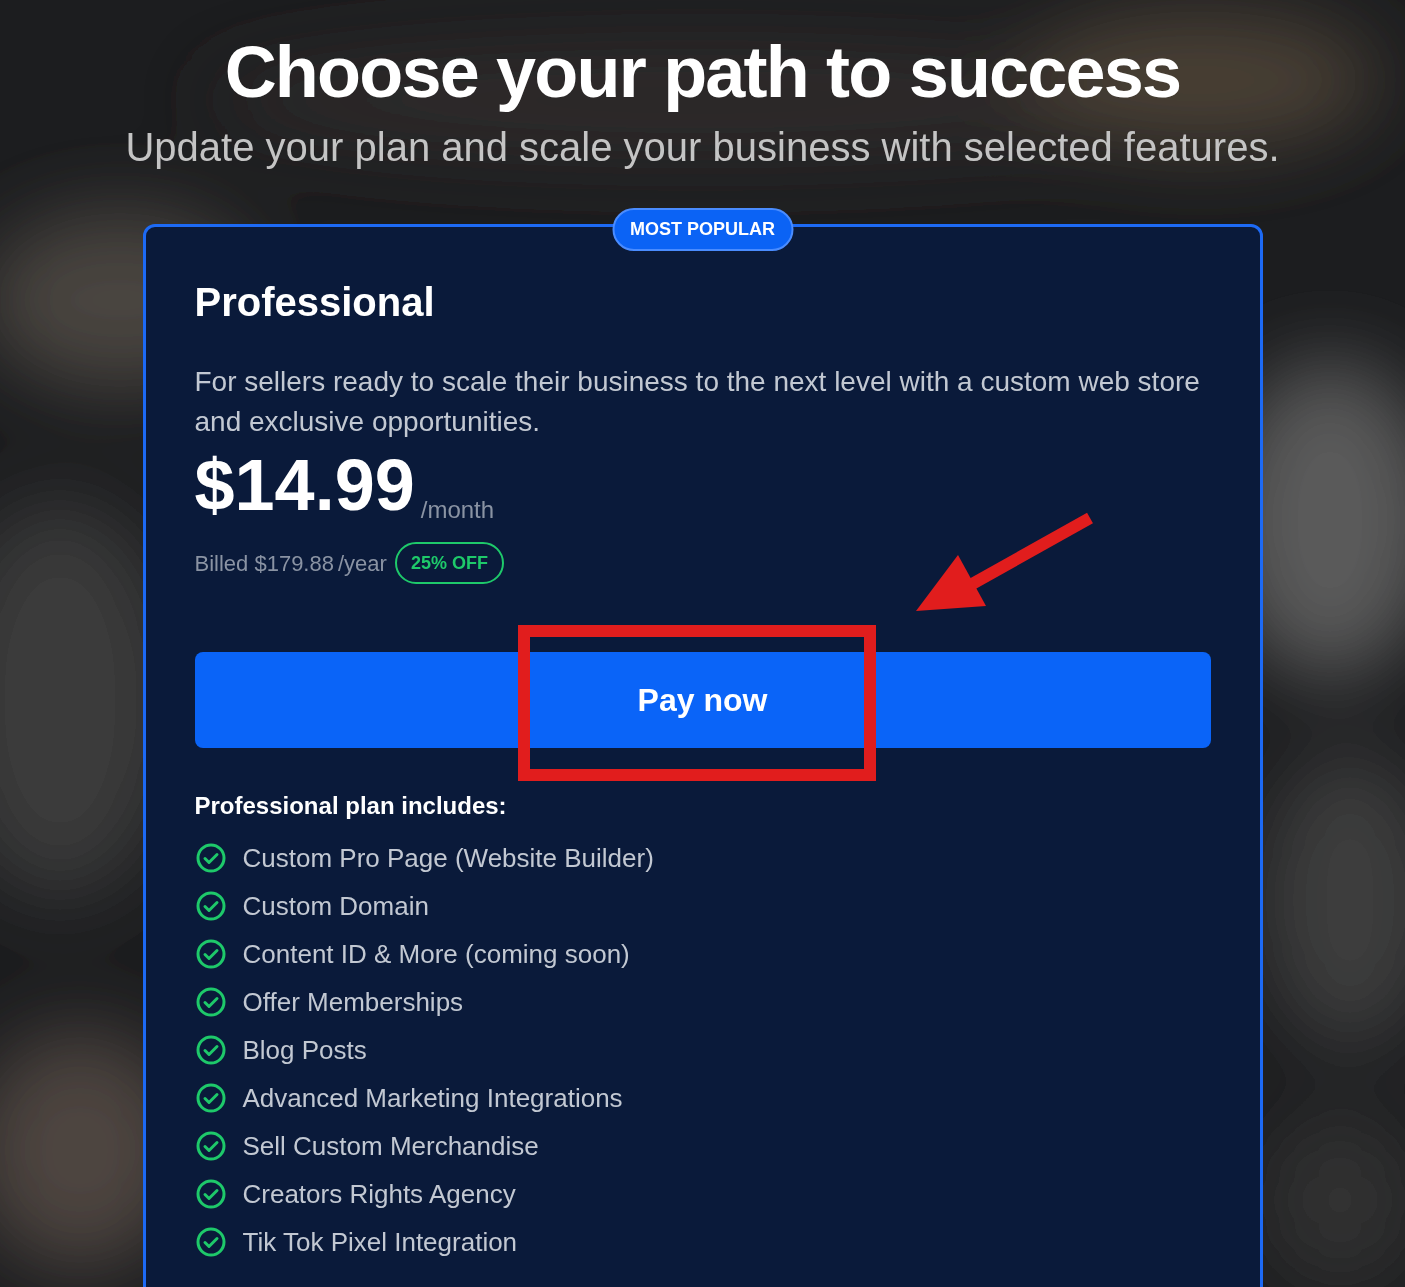  Describe the element at coordinates (432, 1098) in the screenshot. I see `feature-text: Advanced Marketing Integrations` at that location.